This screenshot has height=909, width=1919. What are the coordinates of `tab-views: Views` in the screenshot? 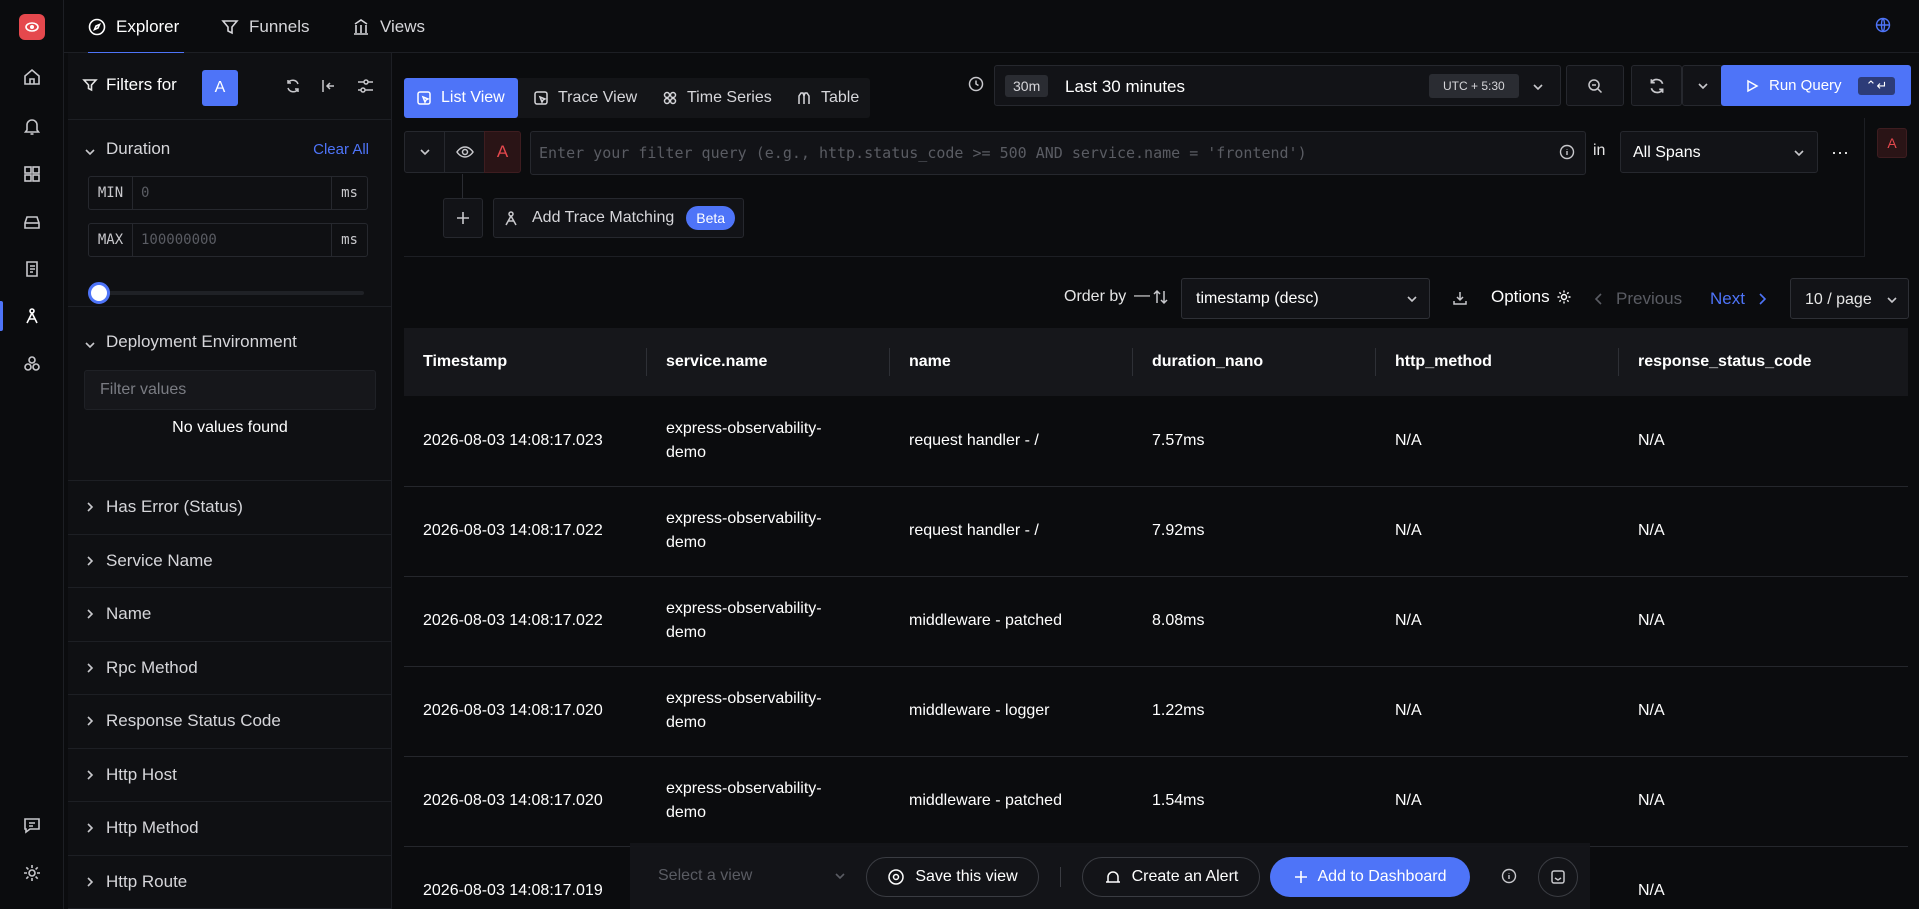 It's located at (388, 26).